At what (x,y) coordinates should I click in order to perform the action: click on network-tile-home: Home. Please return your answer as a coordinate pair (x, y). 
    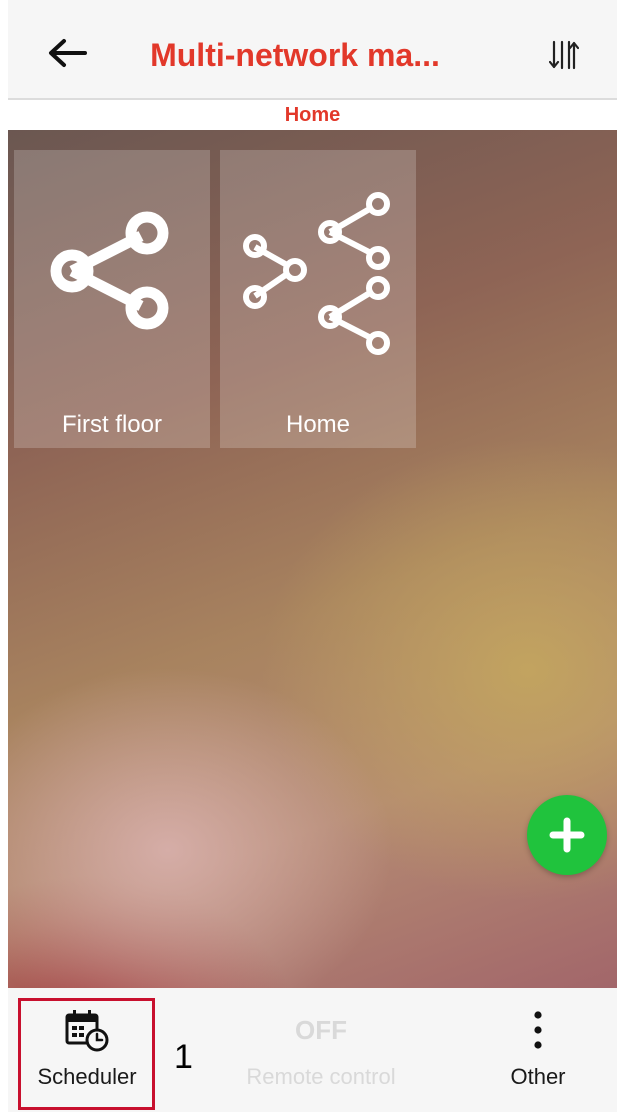
    Looking at the image, I should click on (318, 299).